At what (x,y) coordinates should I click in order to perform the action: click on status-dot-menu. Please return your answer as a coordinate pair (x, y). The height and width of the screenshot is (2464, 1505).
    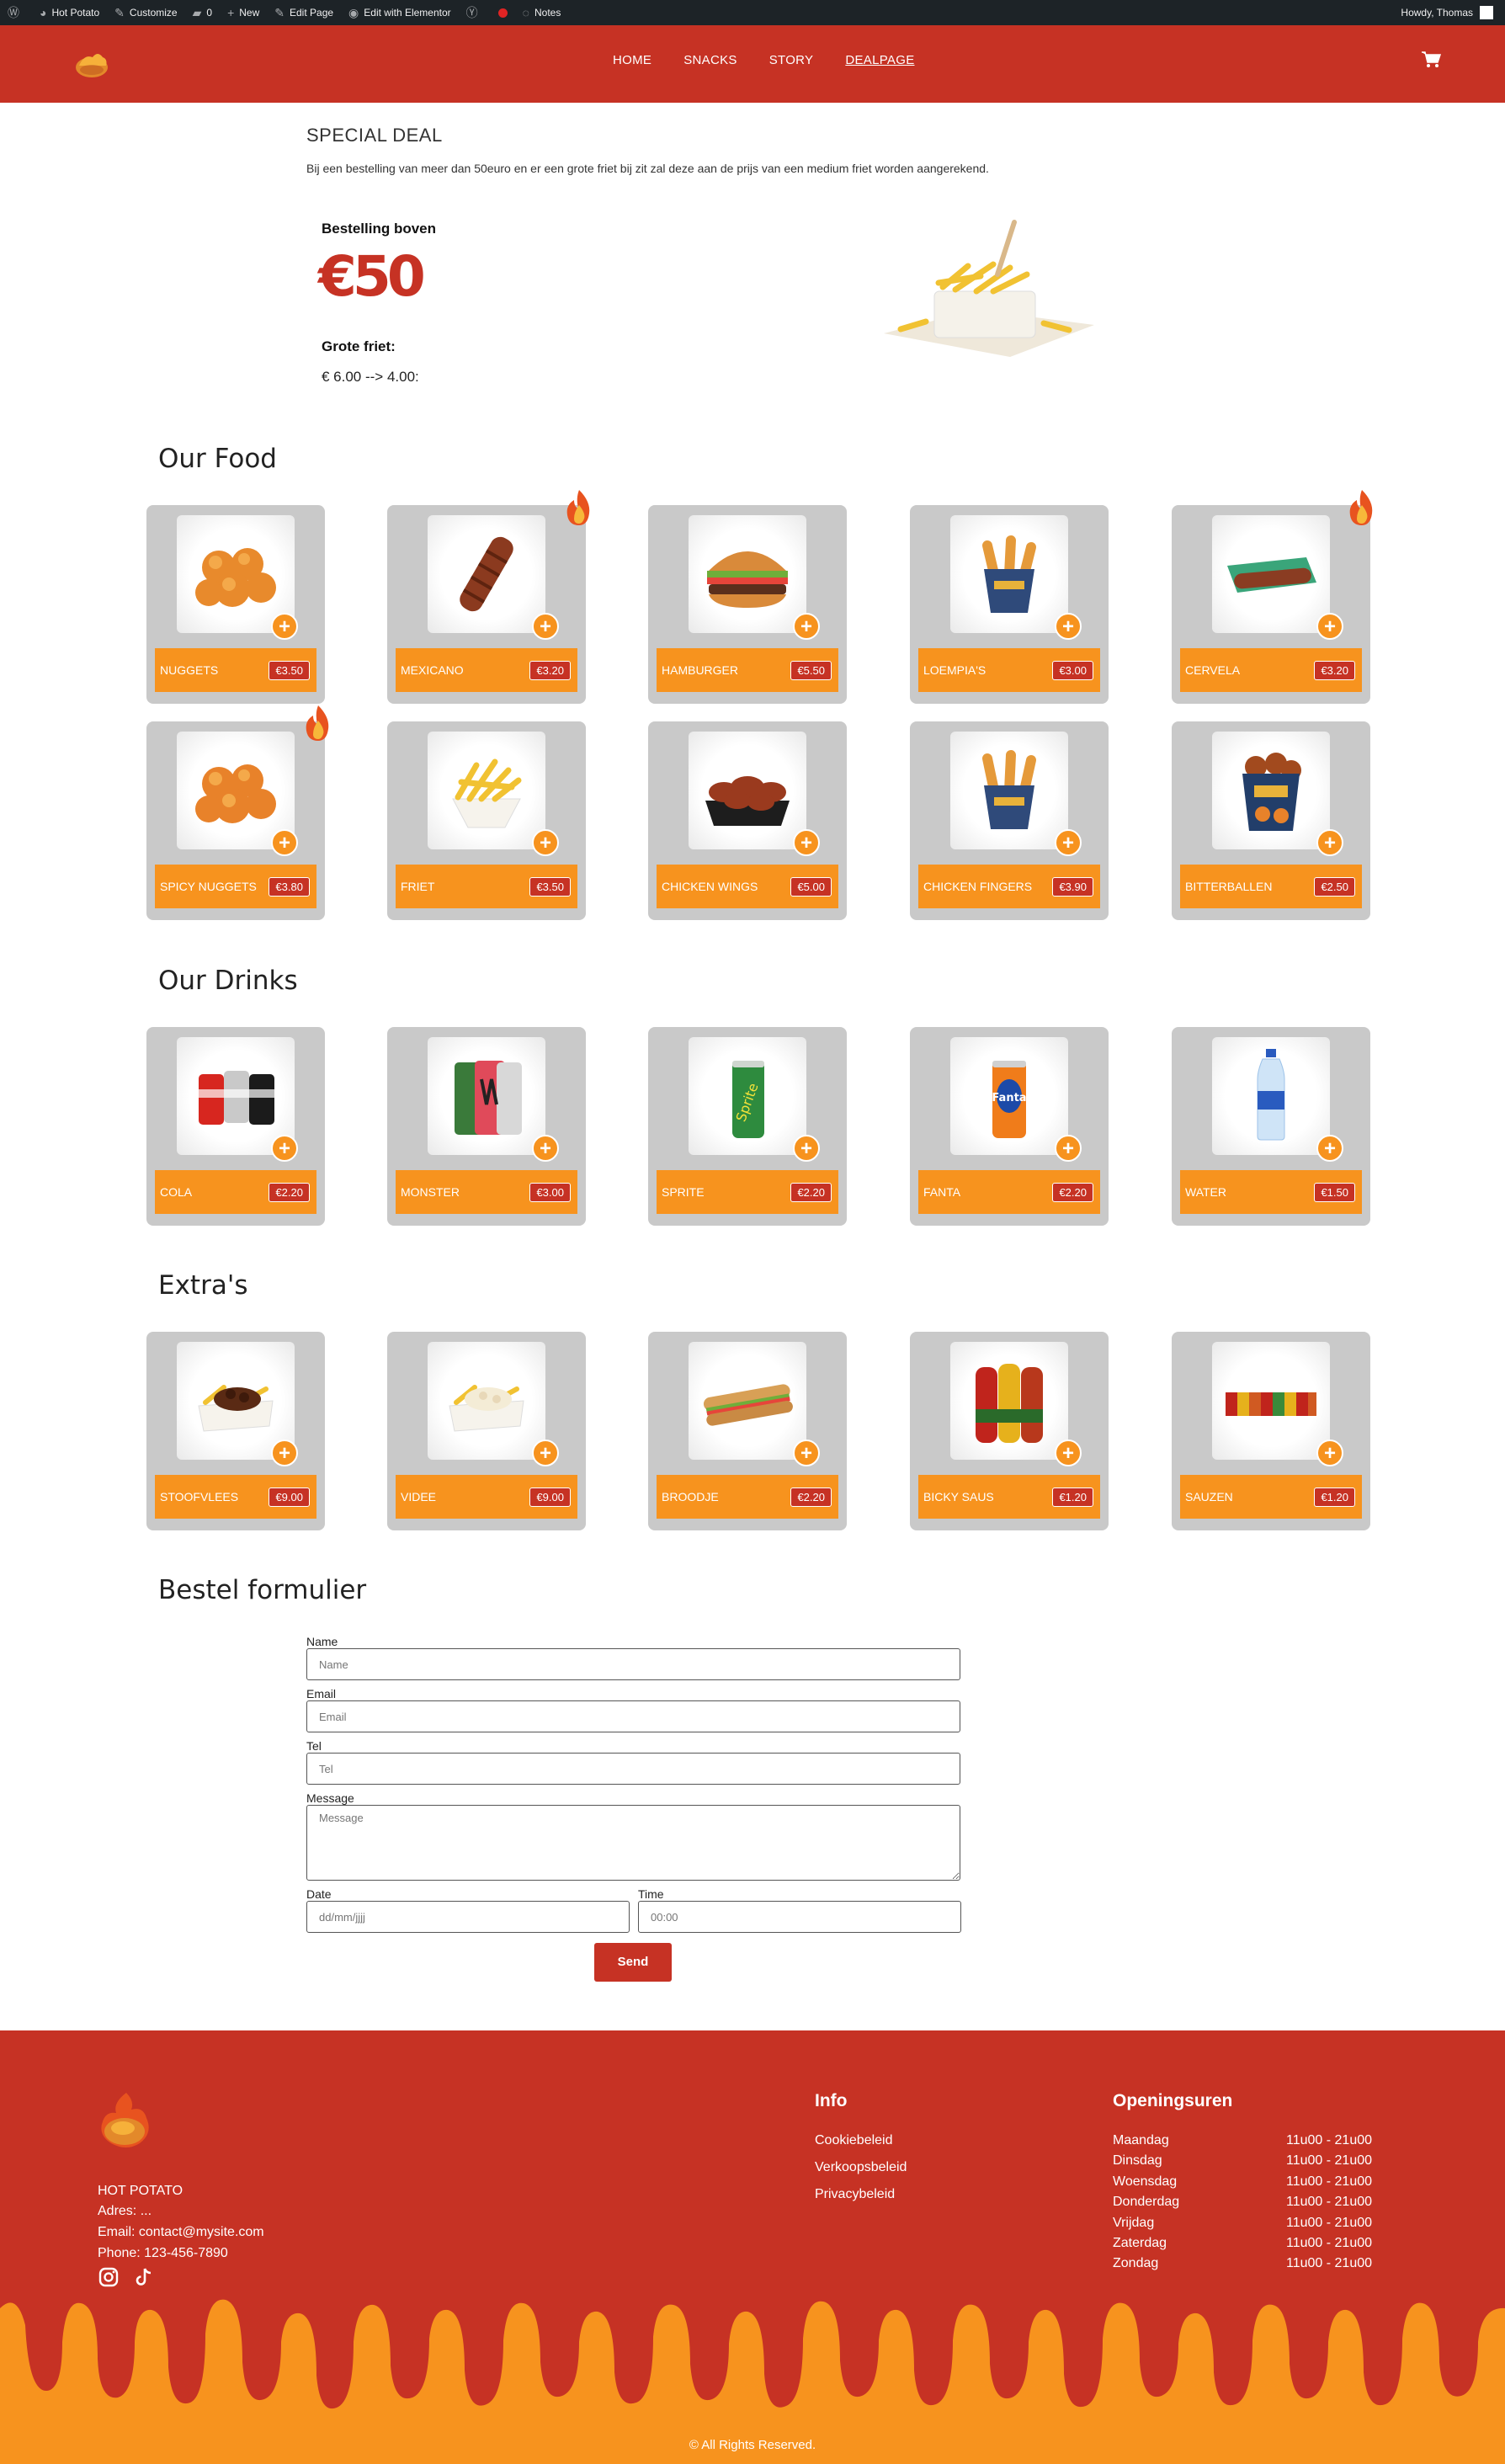
    Looking at the image, I should click on (503, 12).